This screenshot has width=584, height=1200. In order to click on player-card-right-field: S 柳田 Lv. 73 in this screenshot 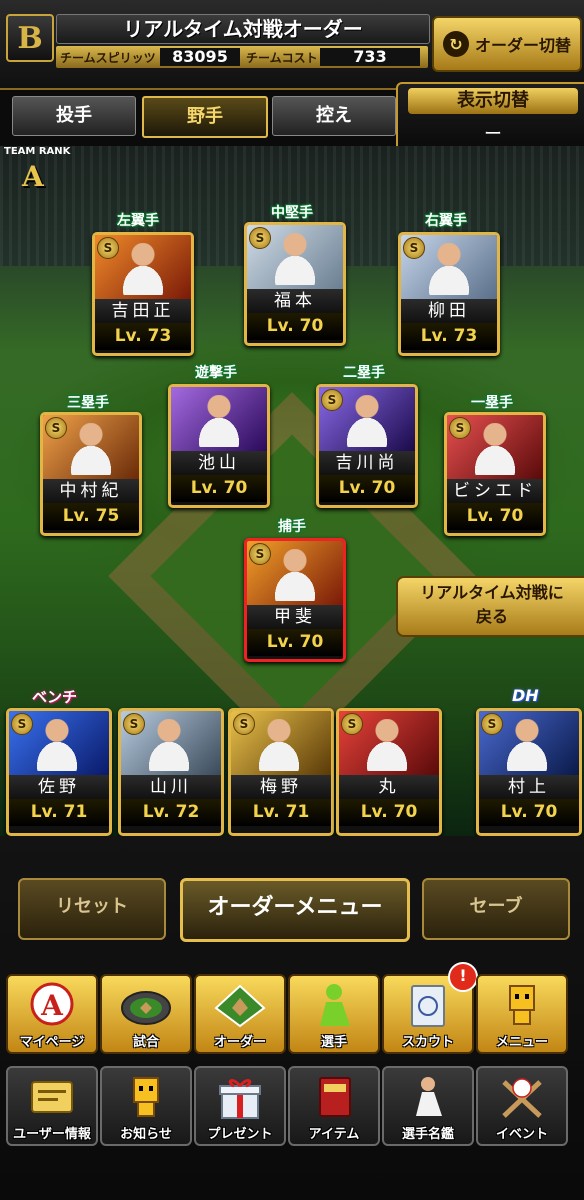, I will do `click(449, 294)`.